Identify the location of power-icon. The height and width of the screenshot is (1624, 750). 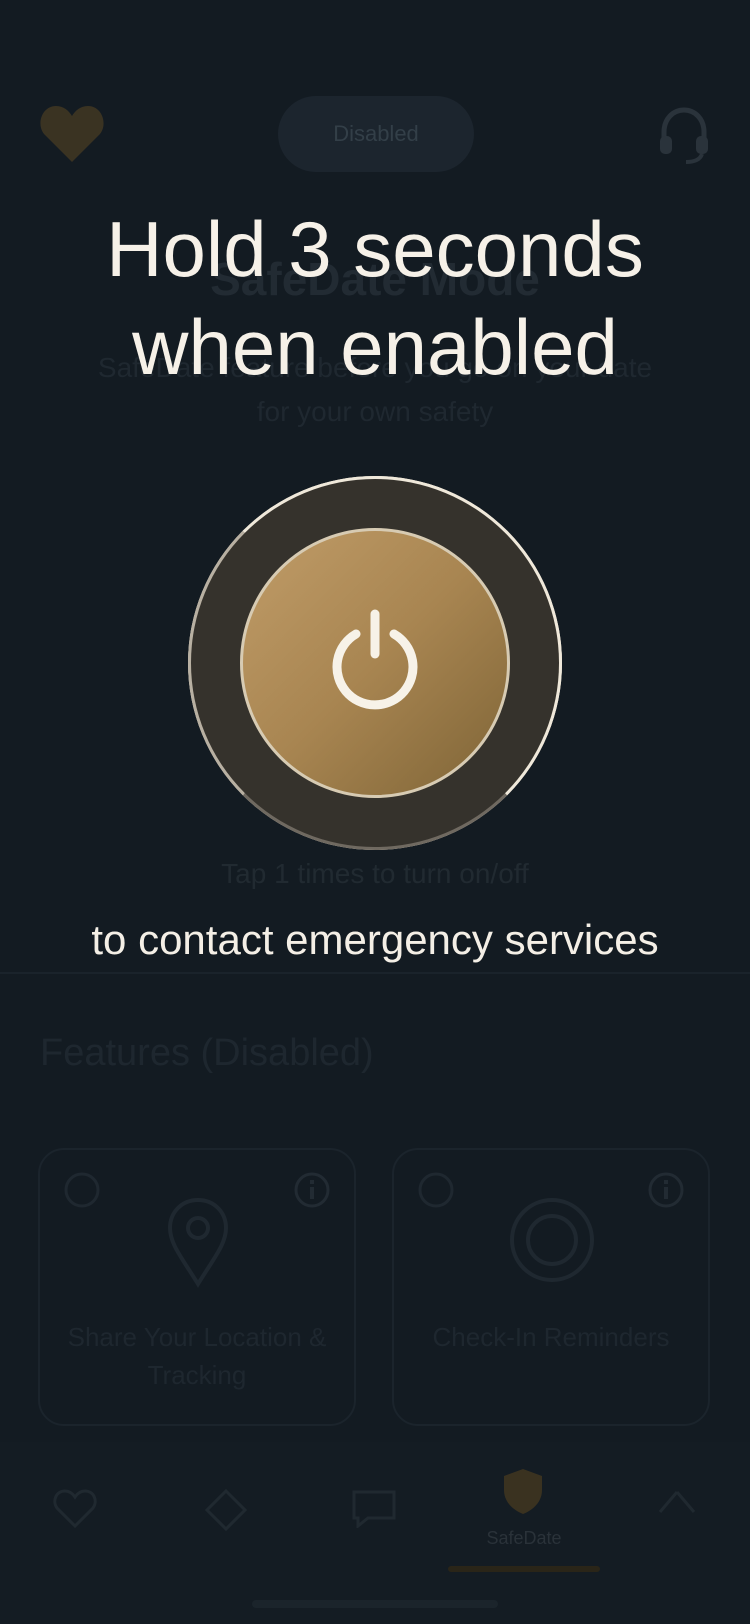
(375, 659).